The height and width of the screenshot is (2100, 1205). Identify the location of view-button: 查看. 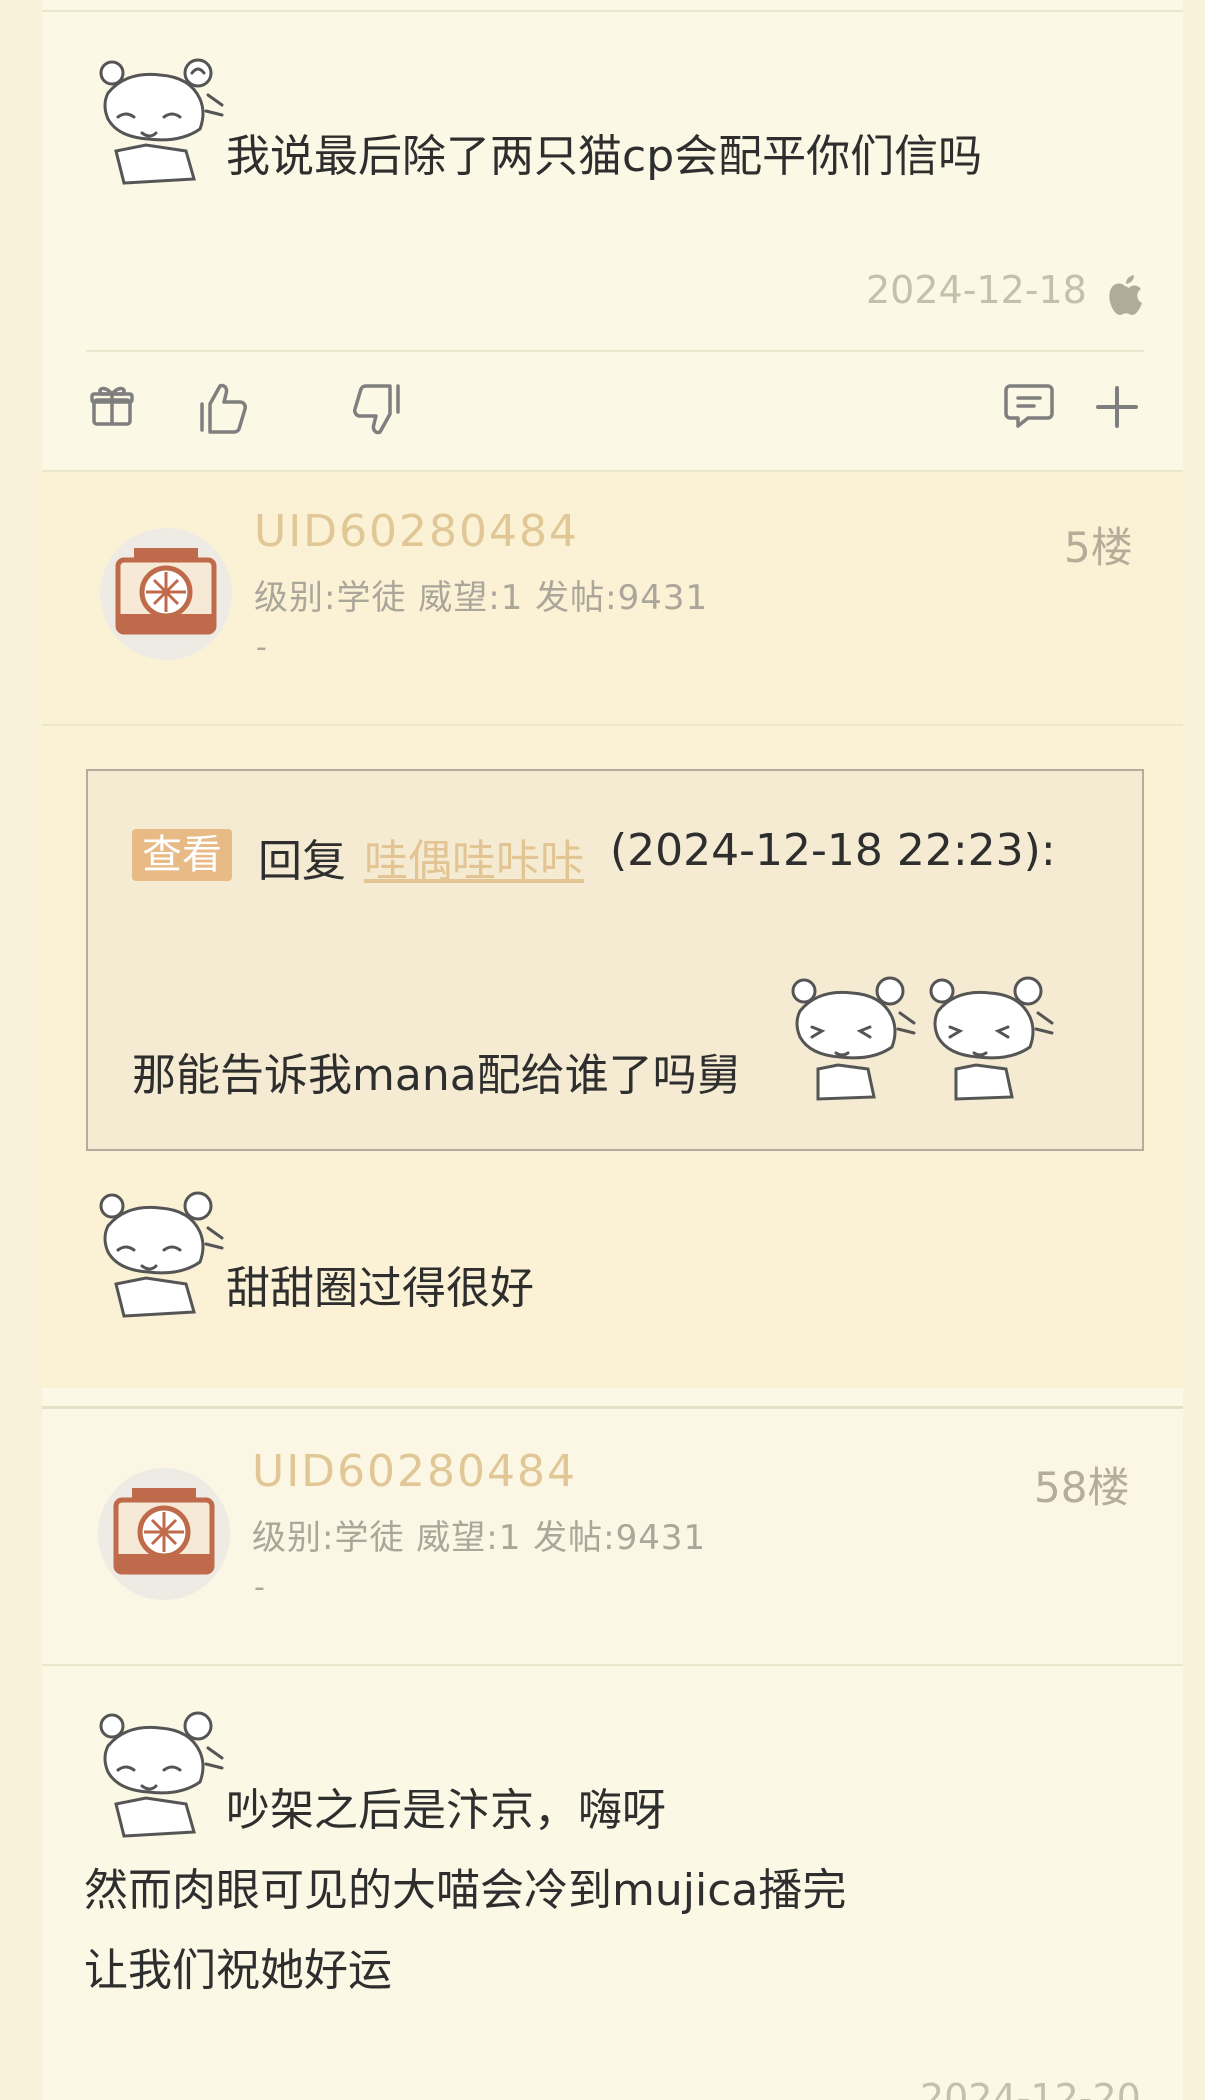
(182, 855).